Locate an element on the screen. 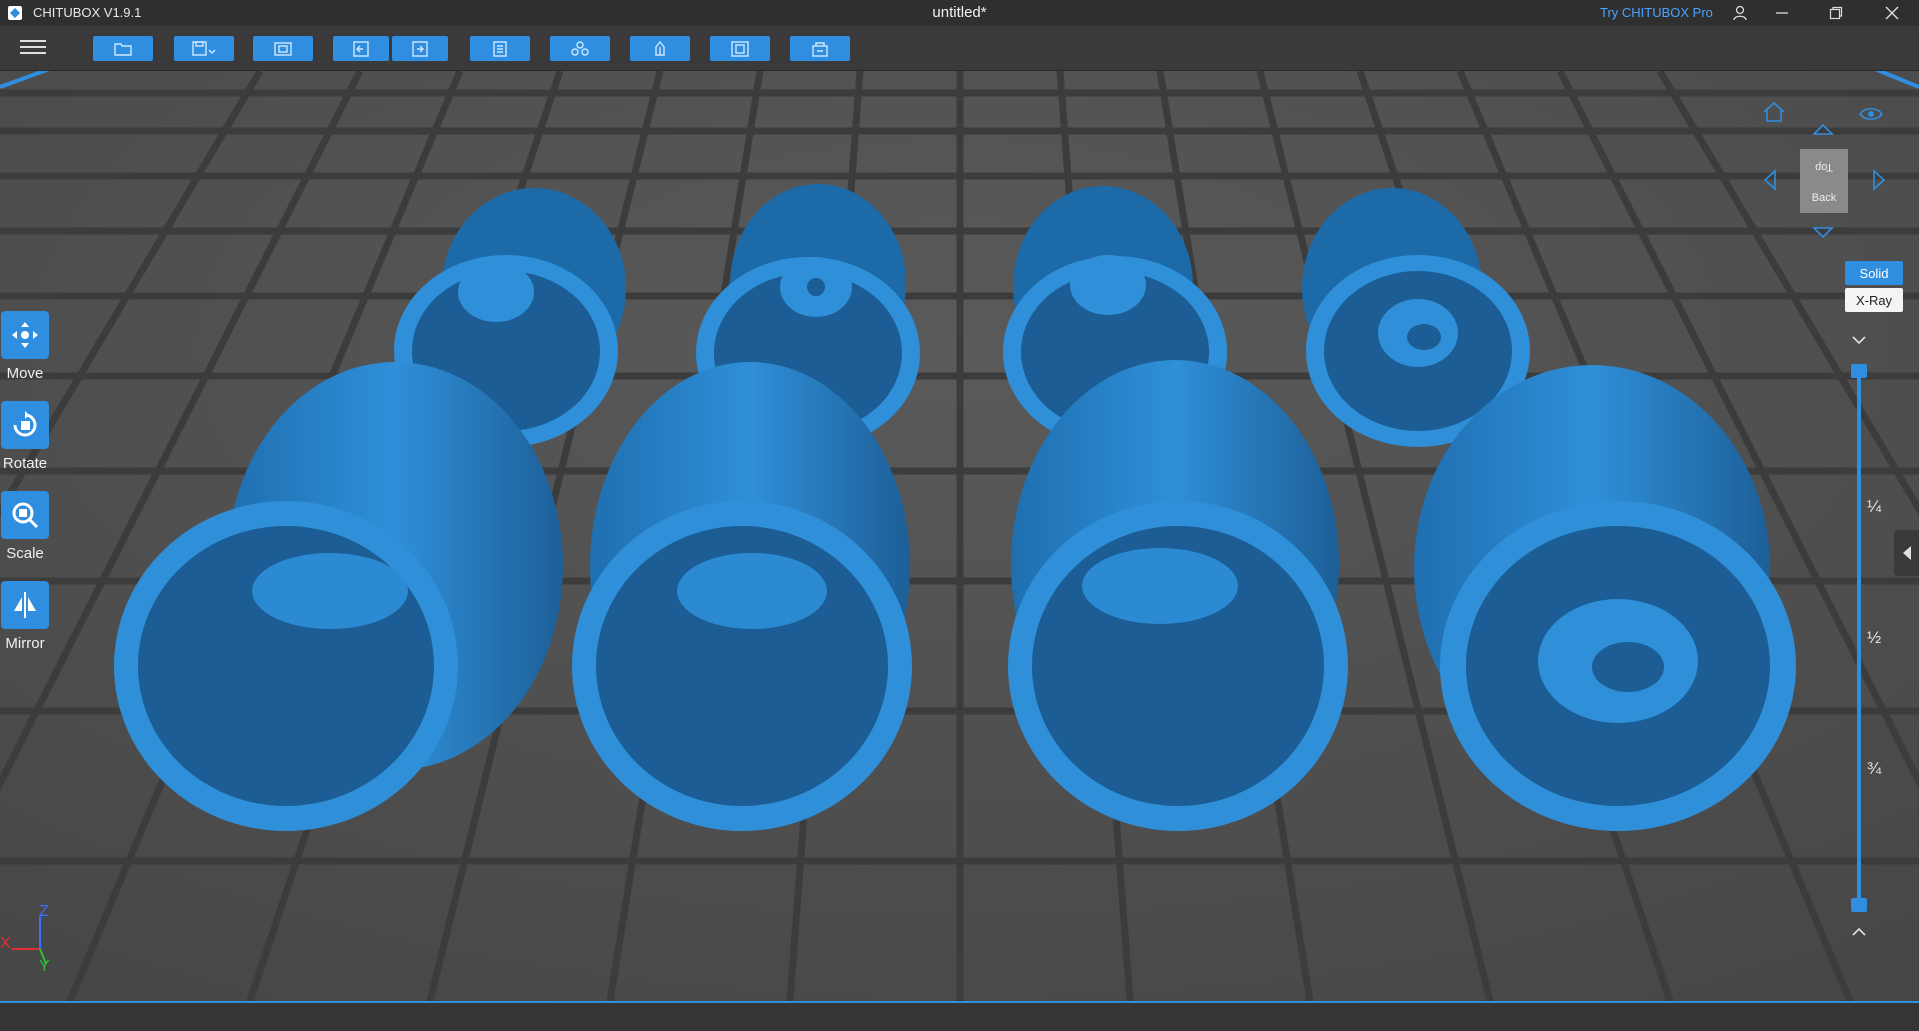 Image resolution: width=1919 pixels, height=1031 pixels. open-file-button is located at coordinates (123, 48).